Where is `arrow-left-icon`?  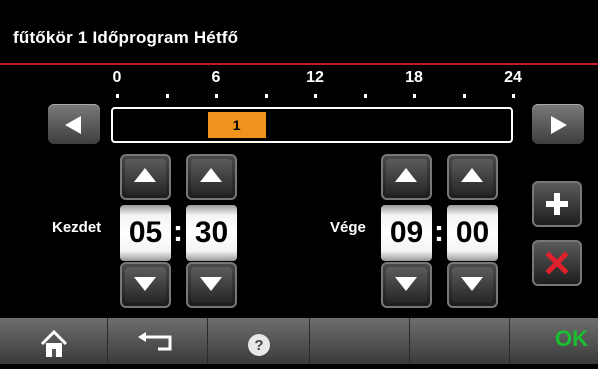
arrow-left-icon is located at coordinates (73, 125).